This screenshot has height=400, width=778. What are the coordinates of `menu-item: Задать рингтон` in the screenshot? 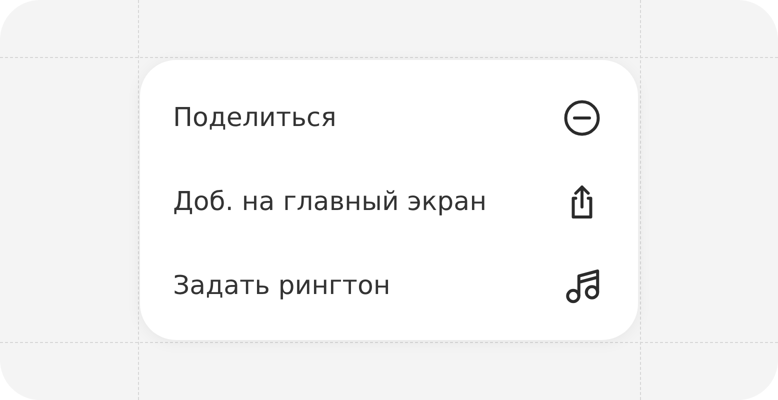 It's located at (387, 286).